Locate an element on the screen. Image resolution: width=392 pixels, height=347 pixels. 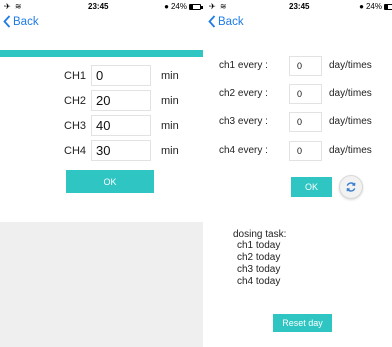
channel-row-ch4: CH4 min is located at coordinates (101, 151).